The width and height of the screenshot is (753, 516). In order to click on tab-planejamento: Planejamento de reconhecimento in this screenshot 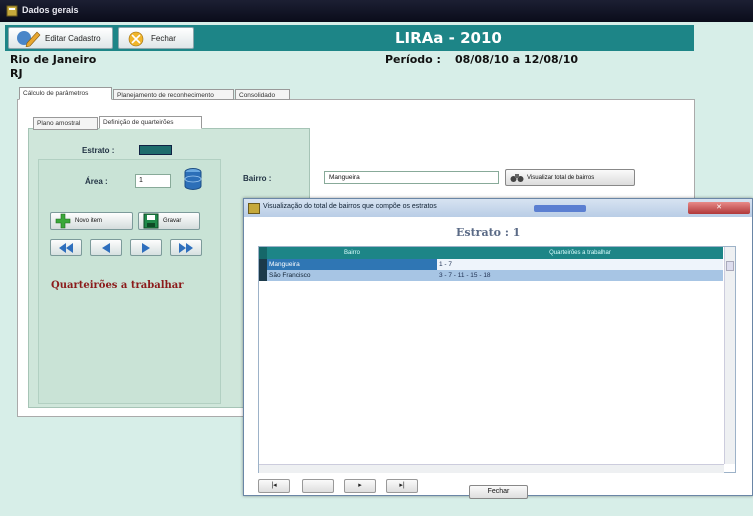, I will do `click(173, 94)`.